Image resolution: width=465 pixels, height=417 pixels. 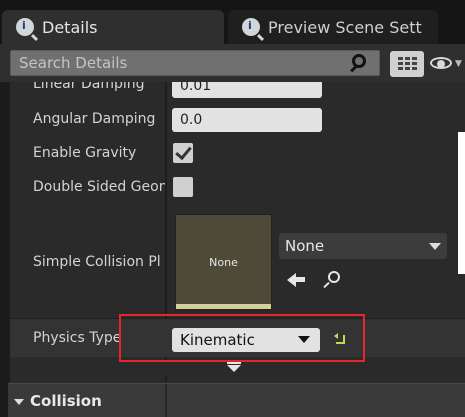 What do you see at coordinates (247, 90) in the screenshot?
I see `linear-damping-input` at bounding box center [247, 90].